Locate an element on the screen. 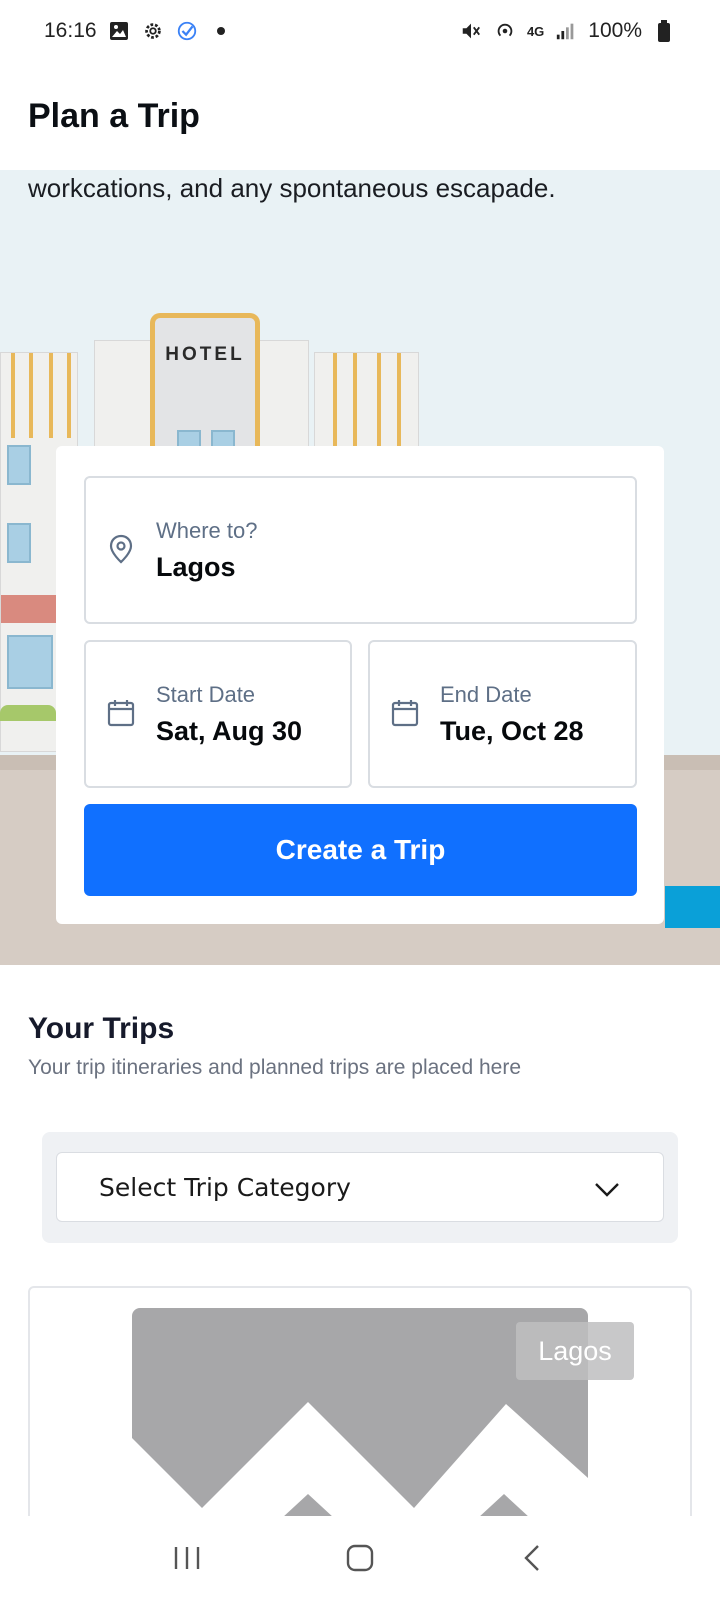 The width and height of the screenshot is (720, 1600). home-button is located at coordinates (360, 1558).